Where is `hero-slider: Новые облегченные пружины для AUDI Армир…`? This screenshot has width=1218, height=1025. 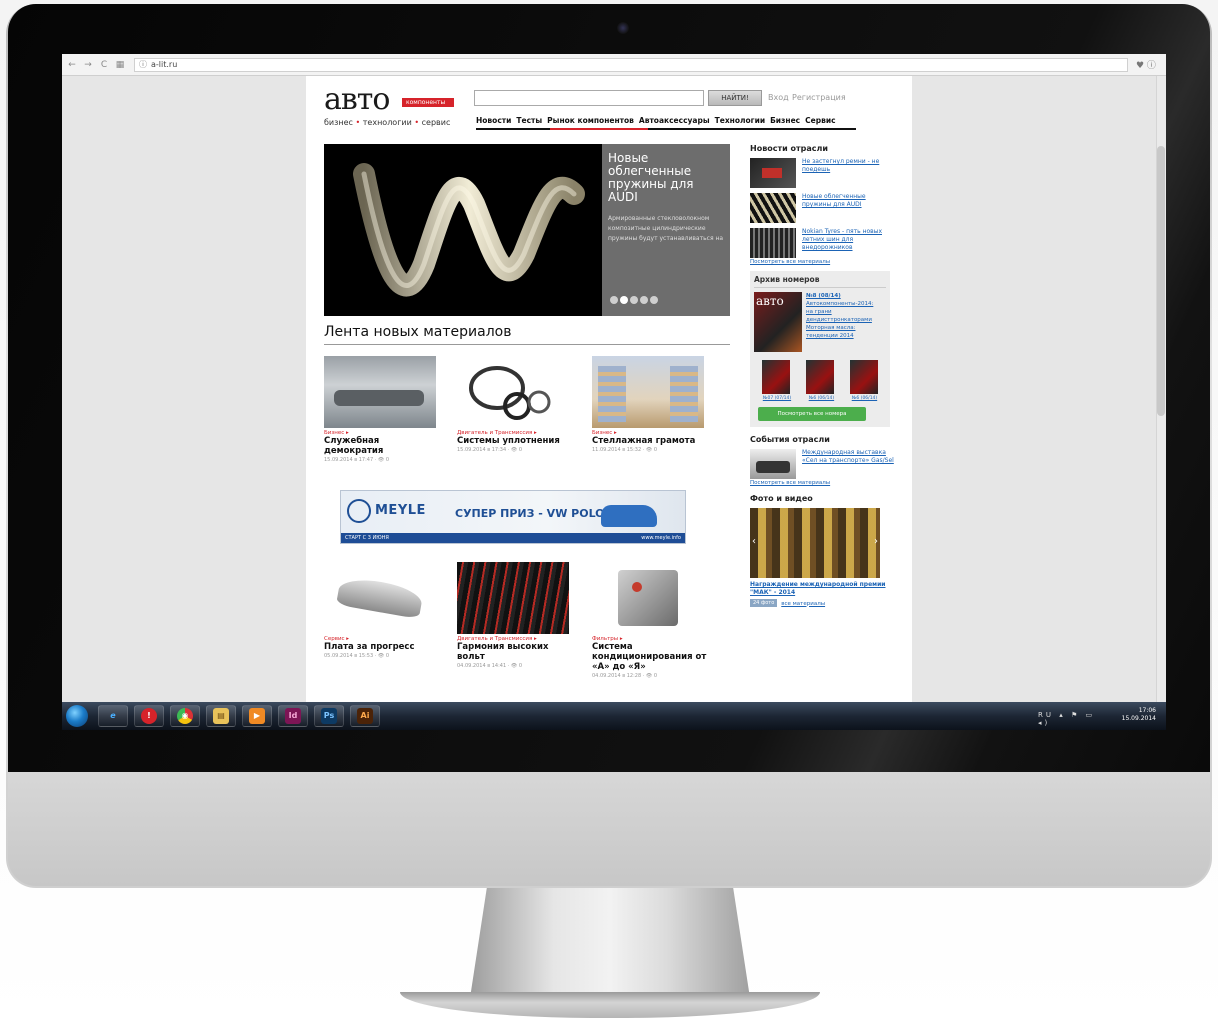
hero-slider: Новые облегченные пружины для AUDI Армир… is located at coordinates (527, 230).